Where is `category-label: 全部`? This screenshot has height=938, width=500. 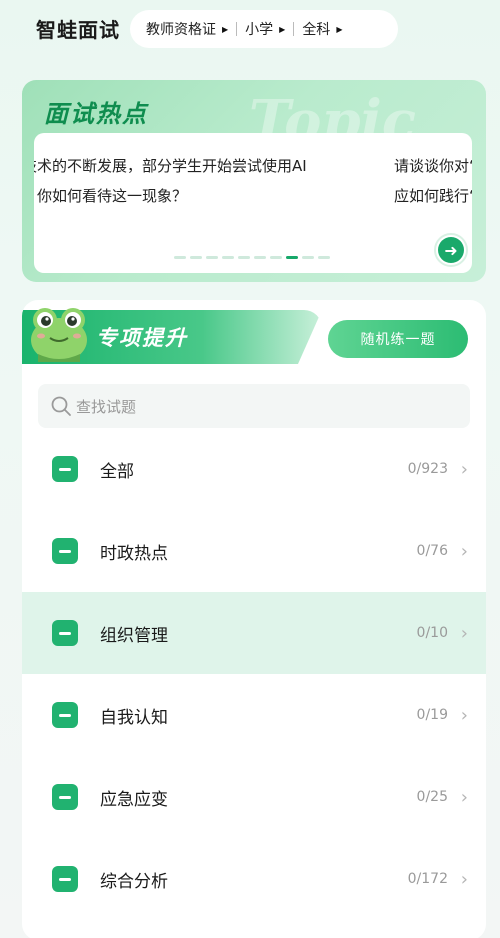 category-label: 全部 is located at coordinates (117, 471).